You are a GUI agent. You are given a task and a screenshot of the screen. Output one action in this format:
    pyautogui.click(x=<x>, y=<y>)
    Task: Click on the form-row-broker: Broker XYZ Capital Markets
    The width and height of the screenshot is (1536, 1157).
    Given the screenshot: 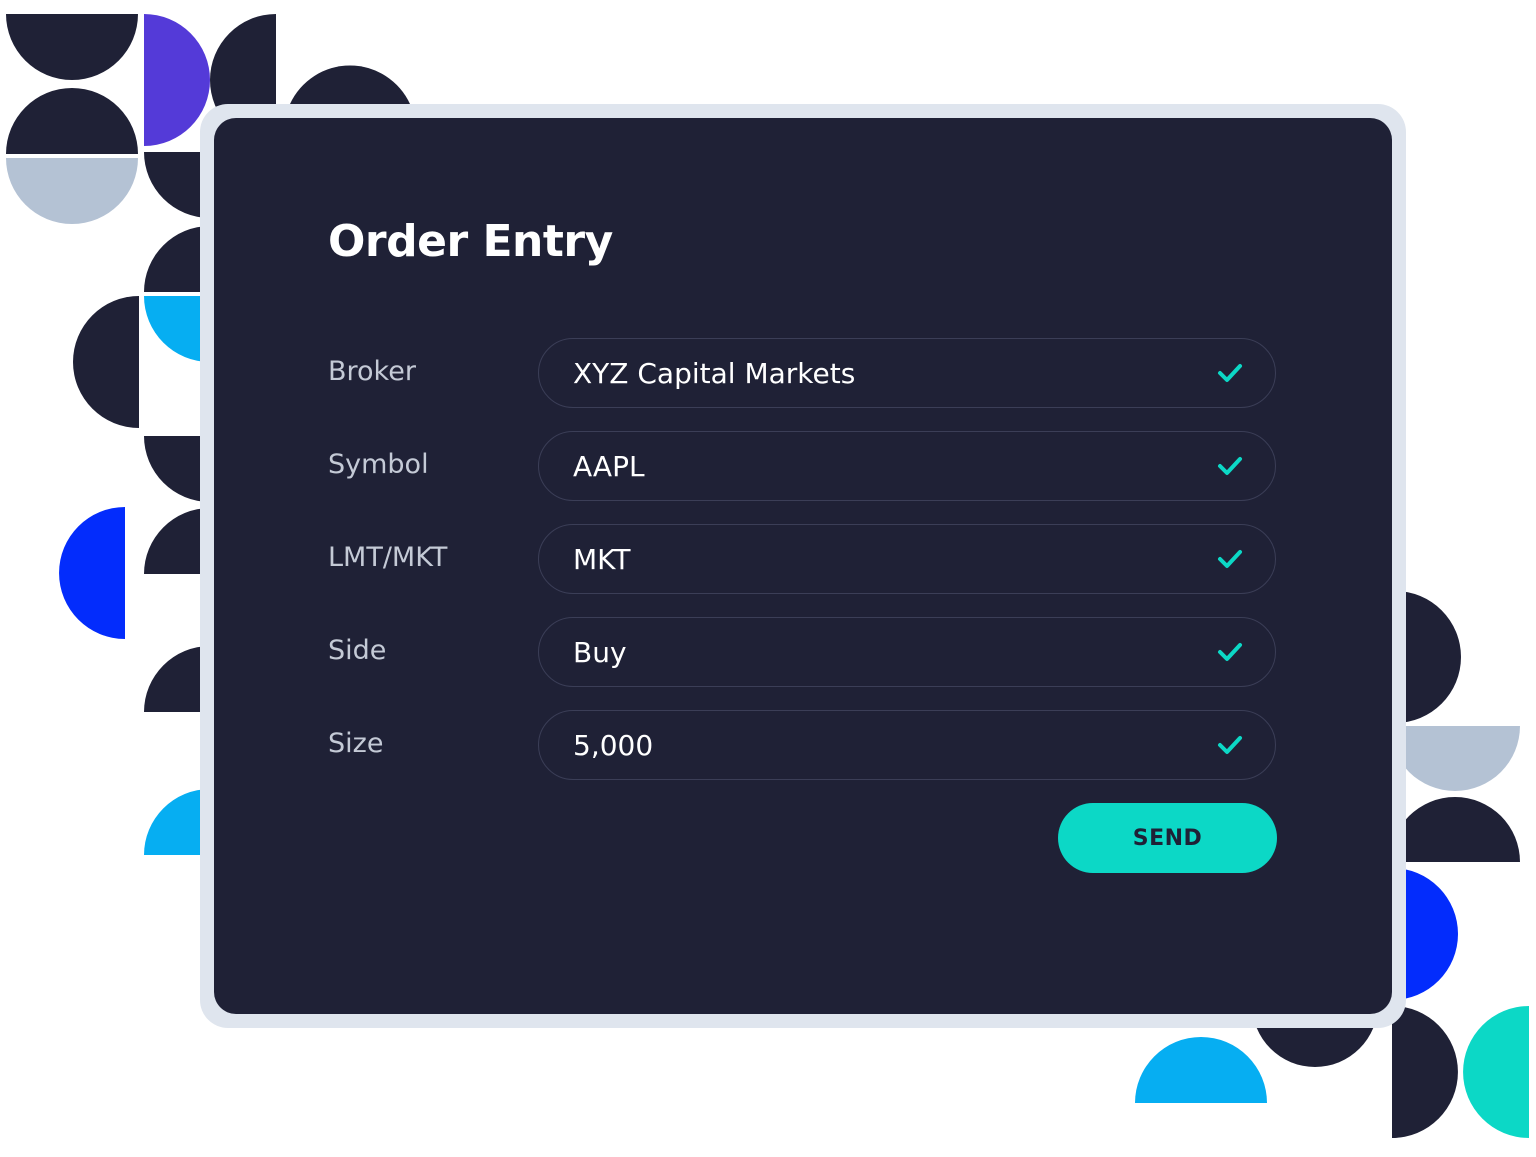 What is the action you would take?
    pyautogui.click(x=803, y=374)
    